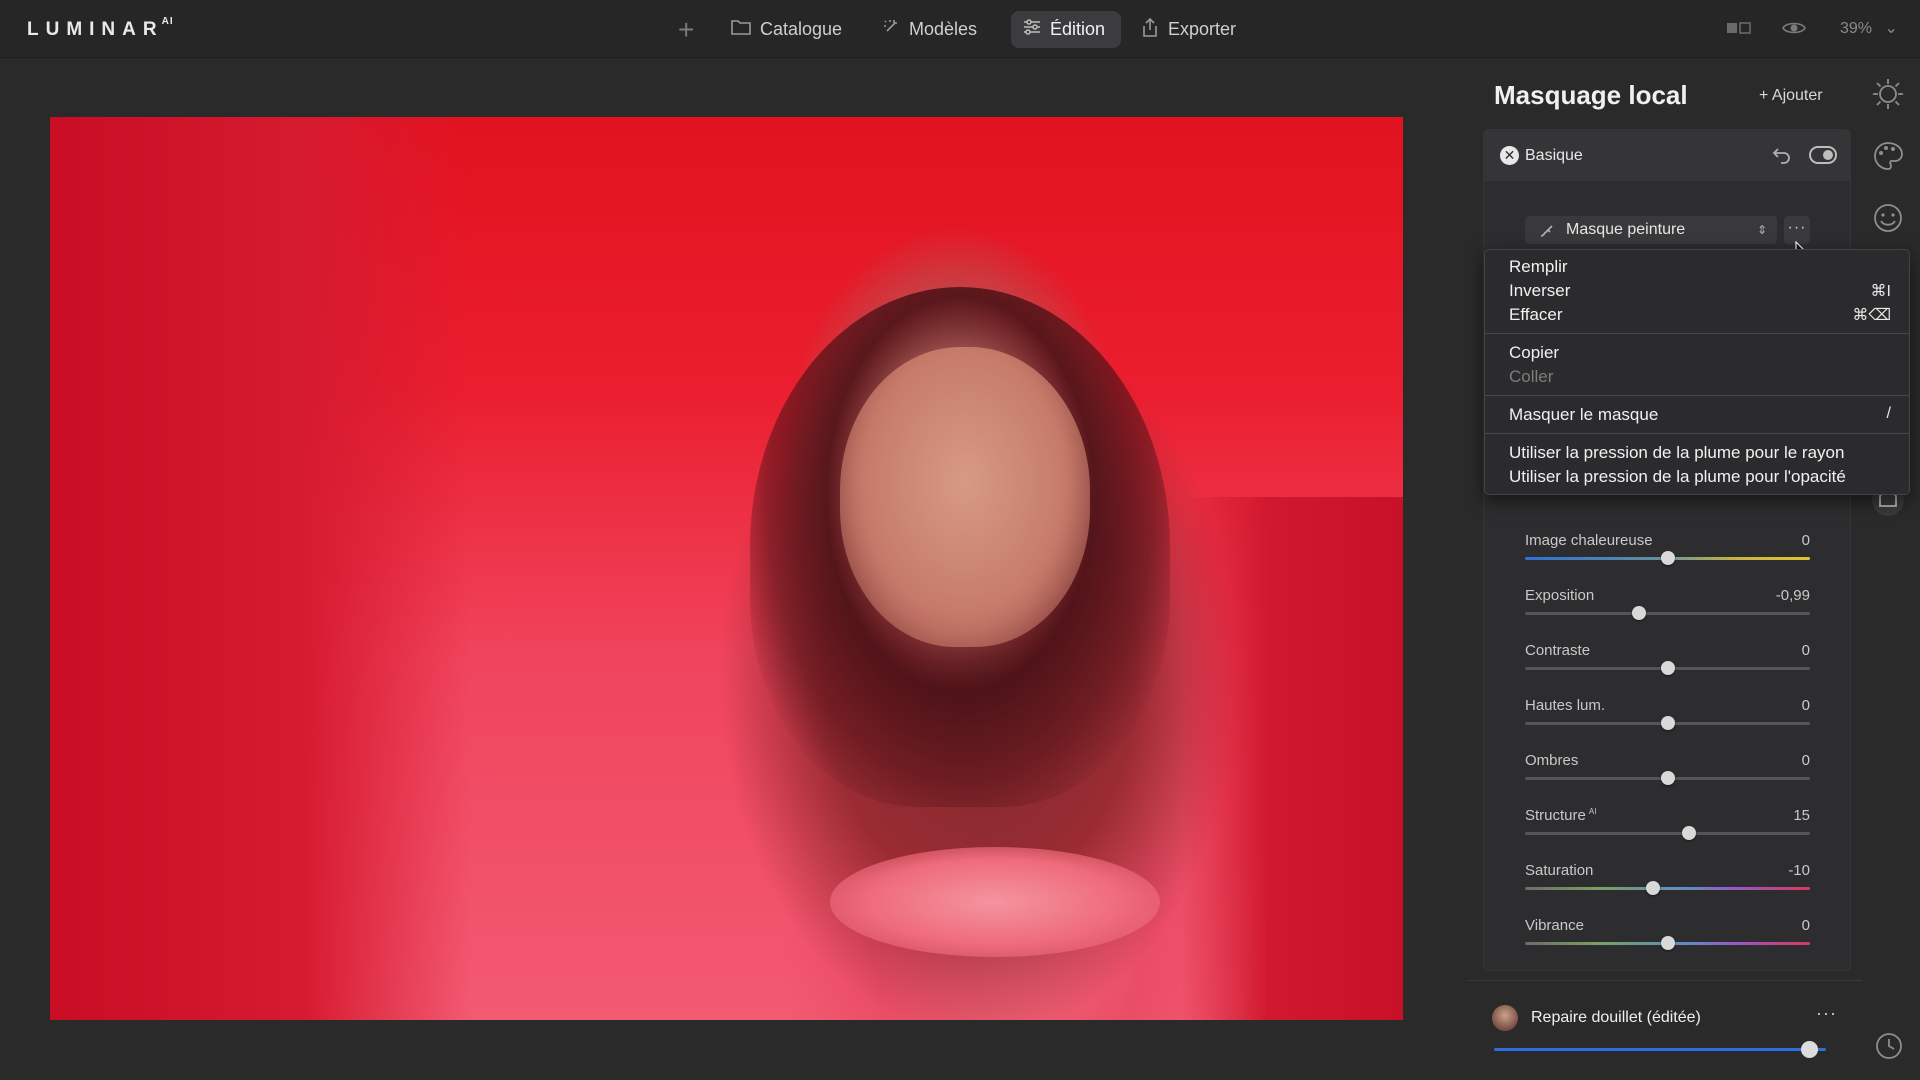 This screenshot has width=1920, height=1080. I want to click on sliders-icon, so click(1032, 29).